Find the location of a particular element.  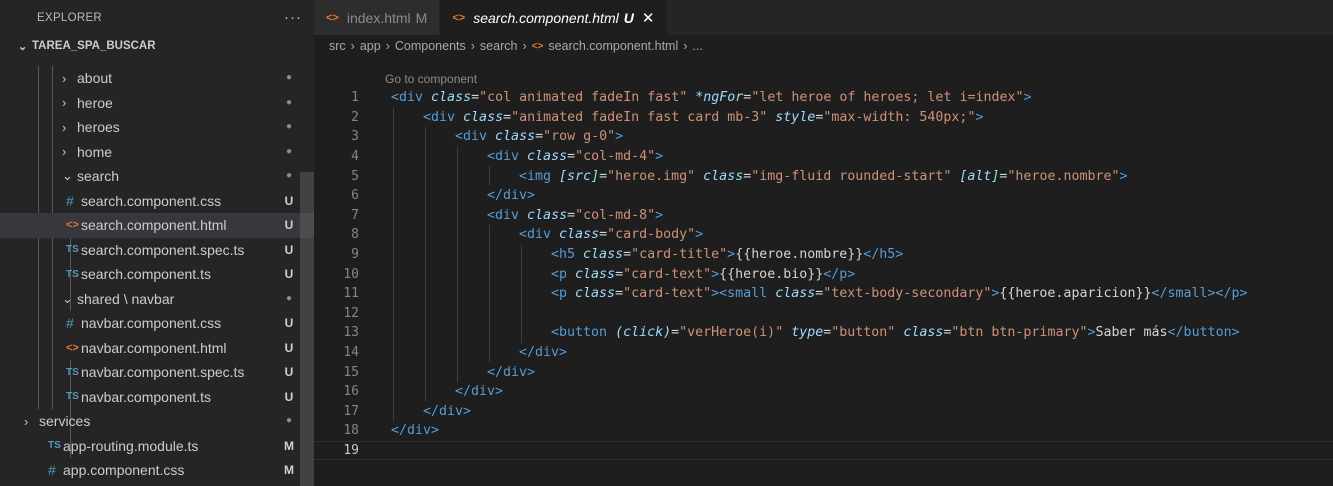

breadcrumb-item: search.component.html is located at coordinates (613, 46).